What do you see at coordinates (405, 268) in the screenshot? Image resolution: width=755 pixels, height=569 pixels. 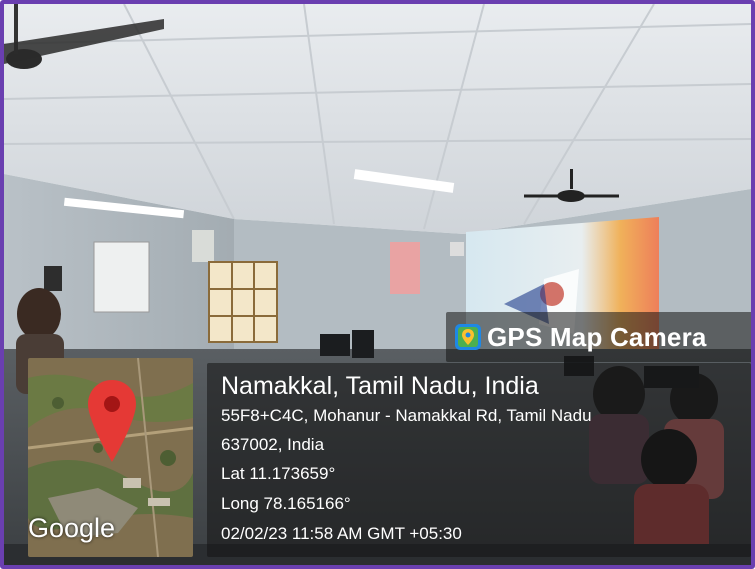 I see `wall-poster` at bounding box center [405, 268].